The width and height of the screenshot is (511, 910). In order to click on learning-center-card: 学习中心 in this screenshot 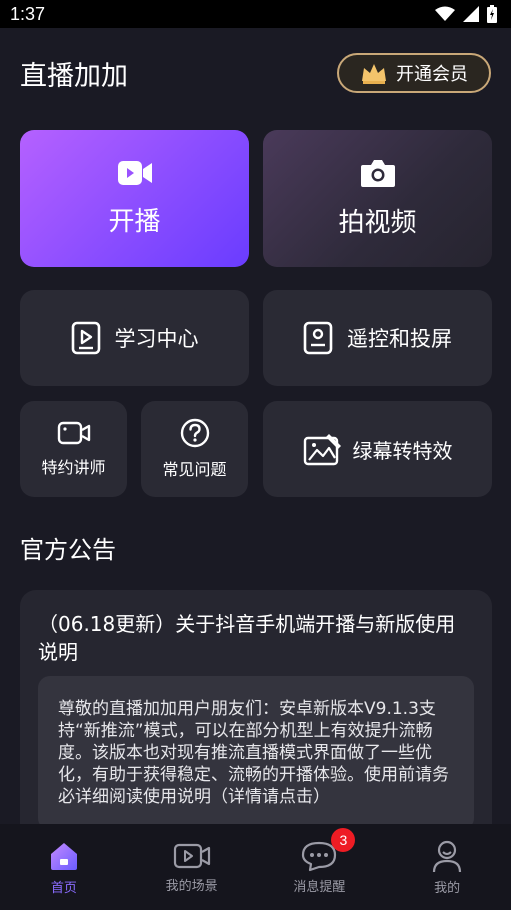, I will do `click(134, 338)`.